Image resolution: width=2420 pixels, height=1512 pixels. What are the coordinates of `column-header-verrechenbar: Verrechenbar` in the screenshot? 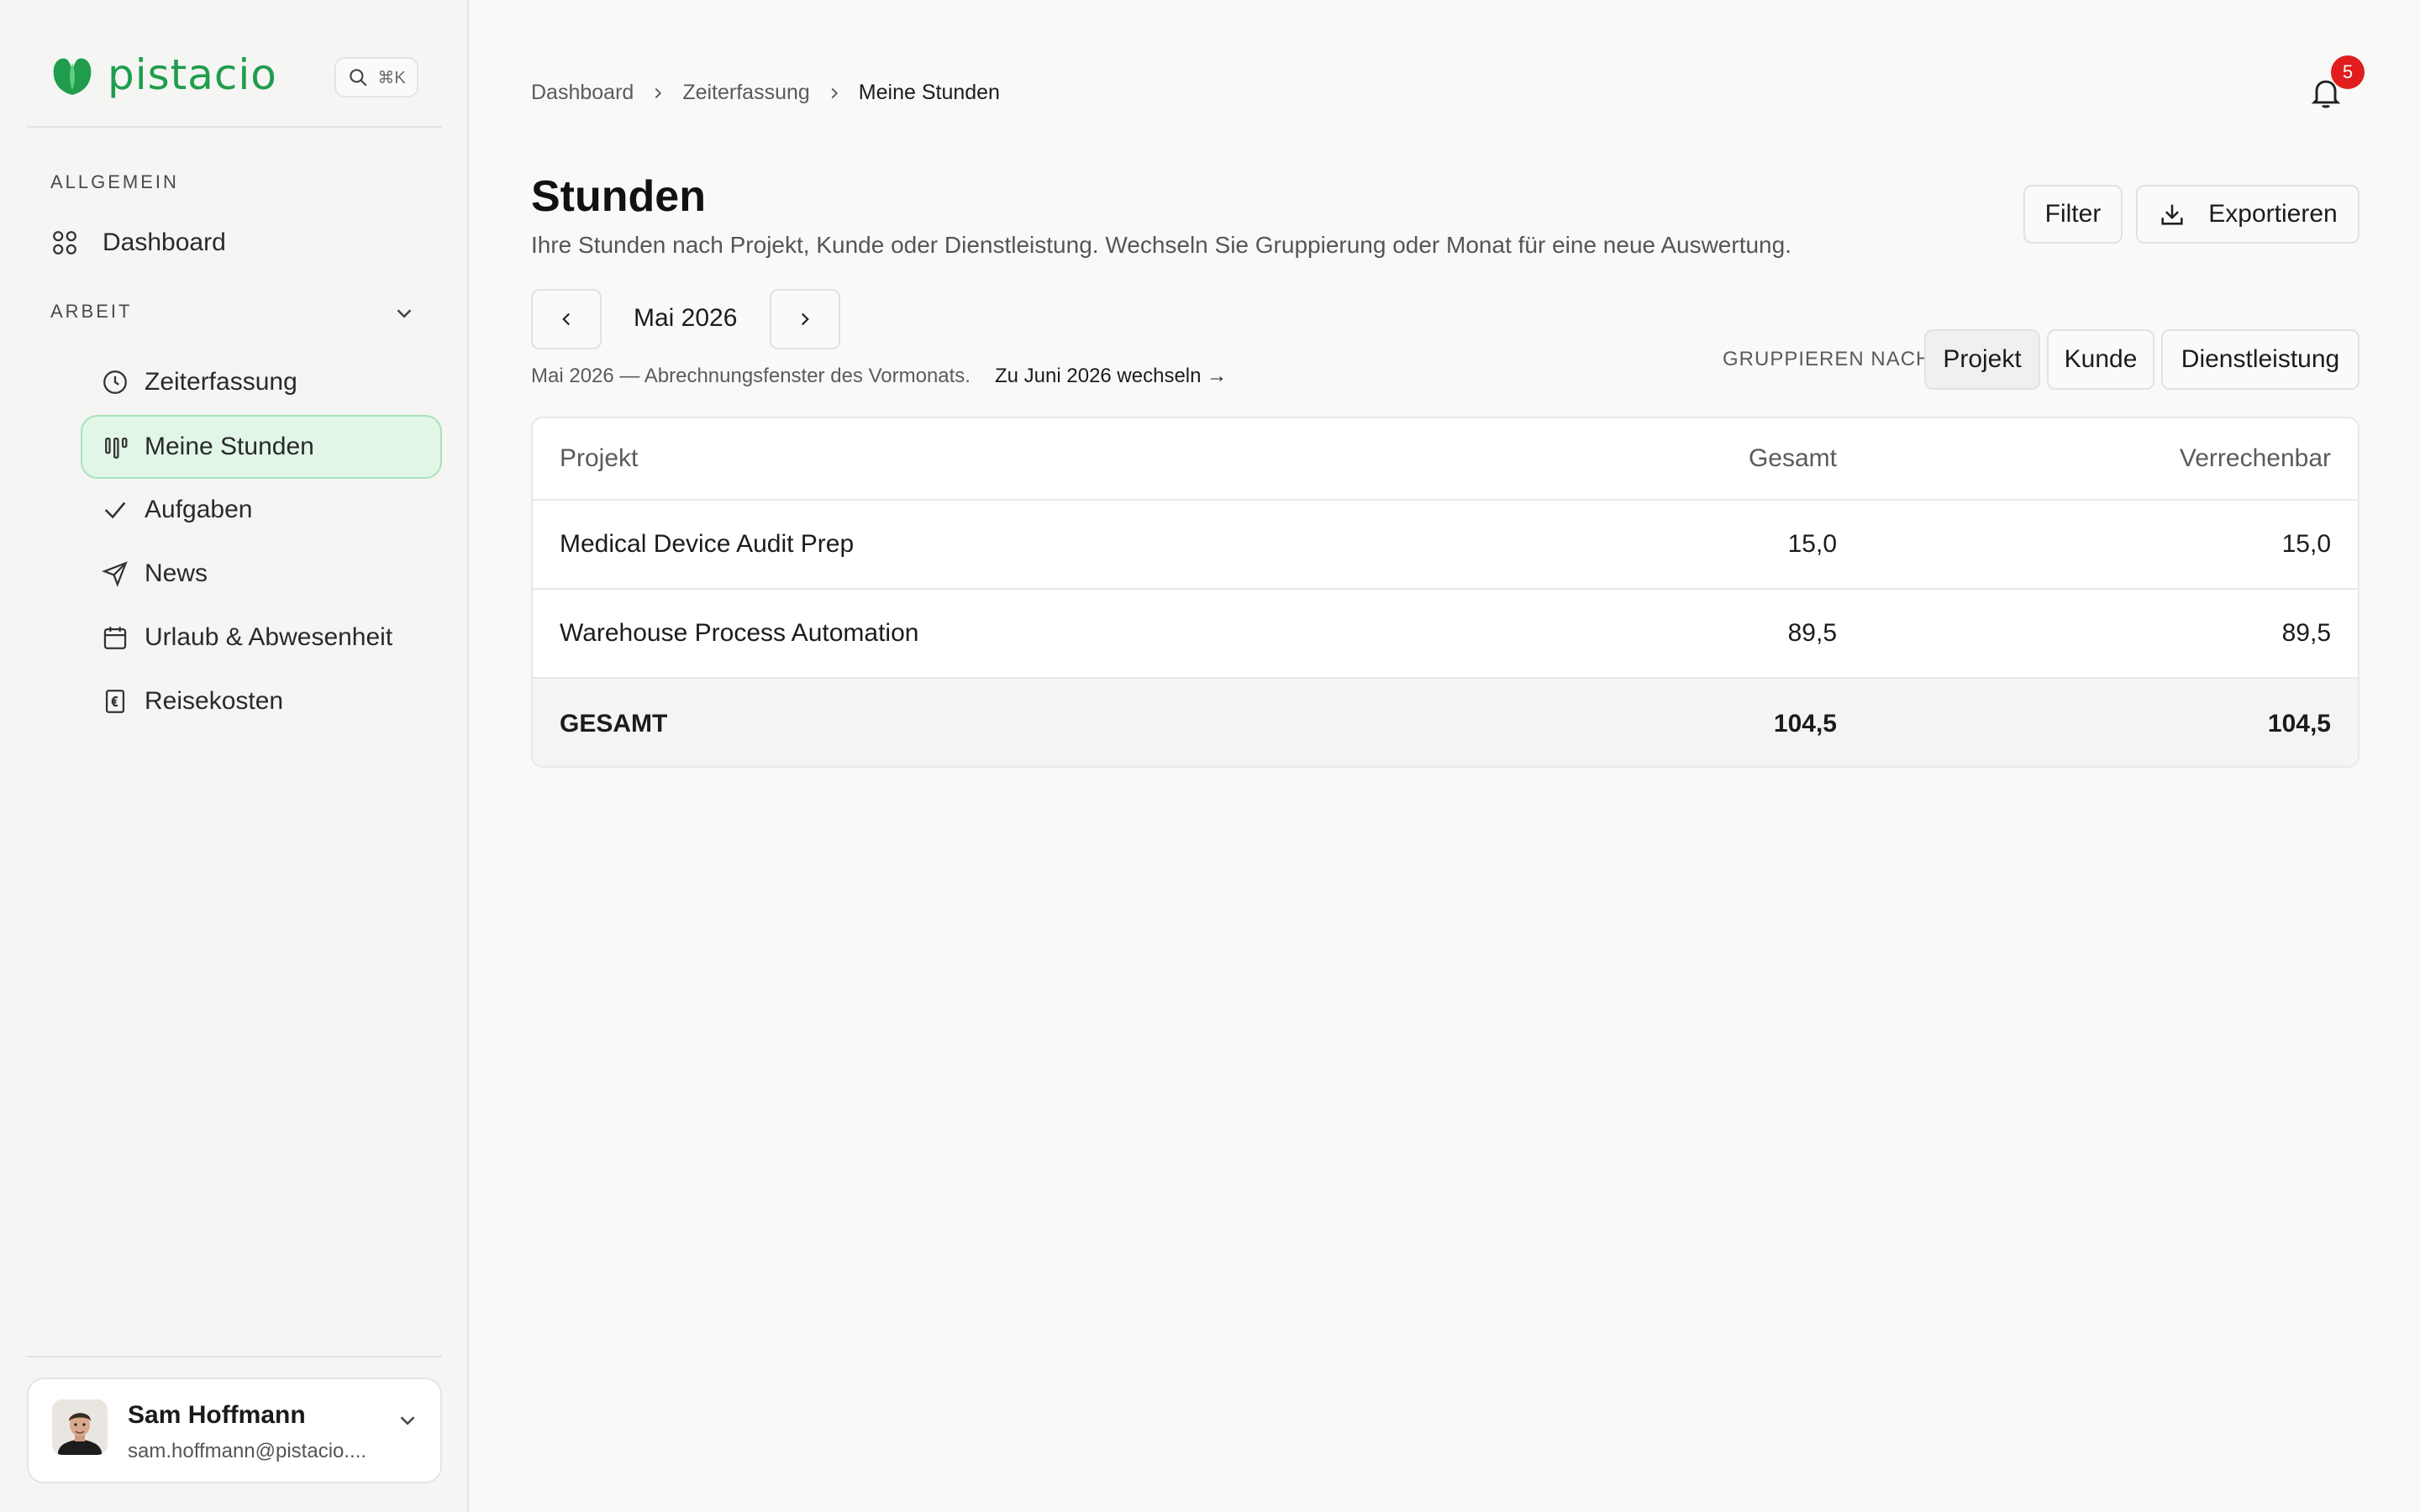 It's located at (2255, 458).